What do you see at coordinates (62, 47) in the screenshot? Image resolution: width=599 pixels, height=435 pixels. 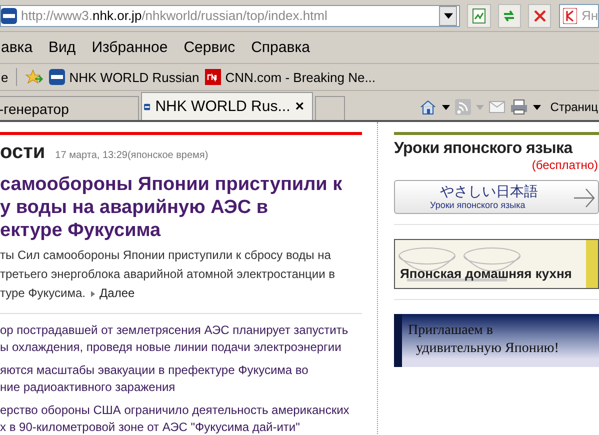 I see `menu-item: Вид` at bounding box center [62, 47].